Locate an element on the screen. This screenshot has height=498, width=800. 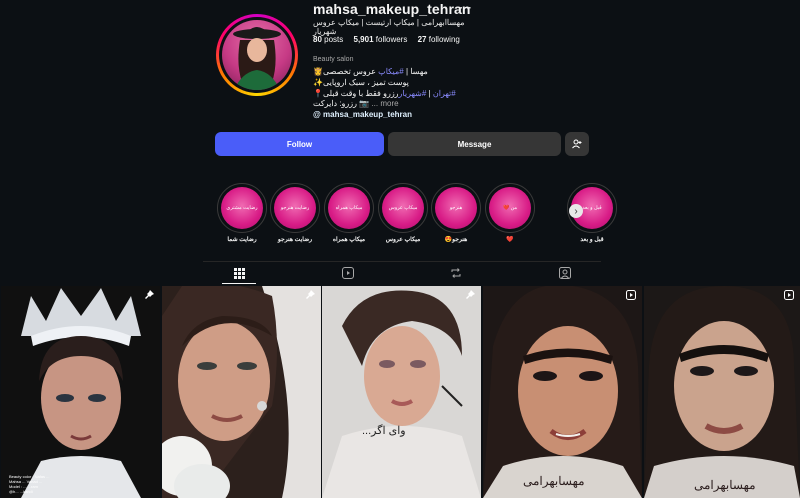
highlight-cover-text: هنرجو is located at coordinates (456, 208).